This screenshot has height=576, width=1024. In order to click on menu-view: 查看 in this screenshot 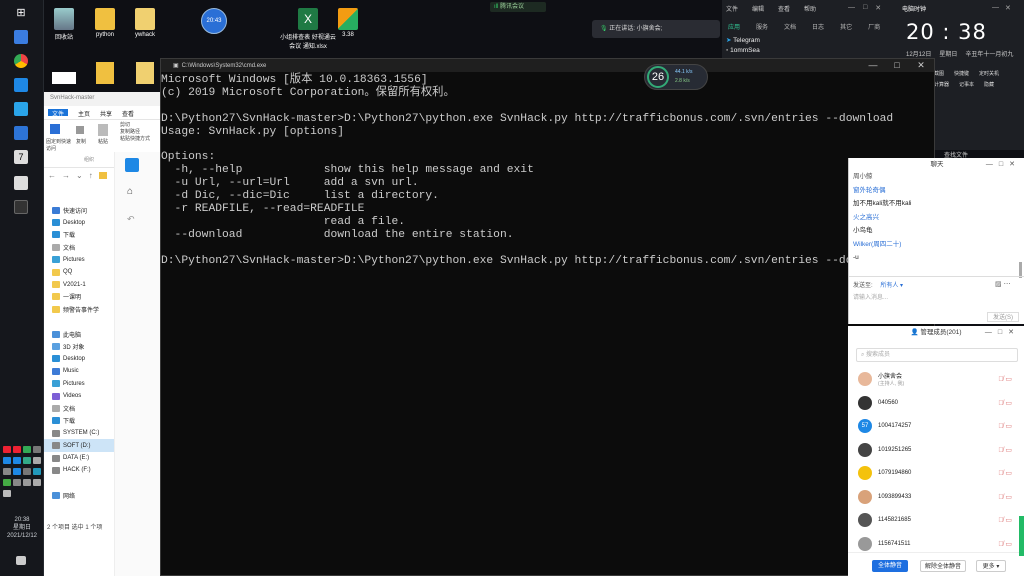, I will do `click(784, 8)`.